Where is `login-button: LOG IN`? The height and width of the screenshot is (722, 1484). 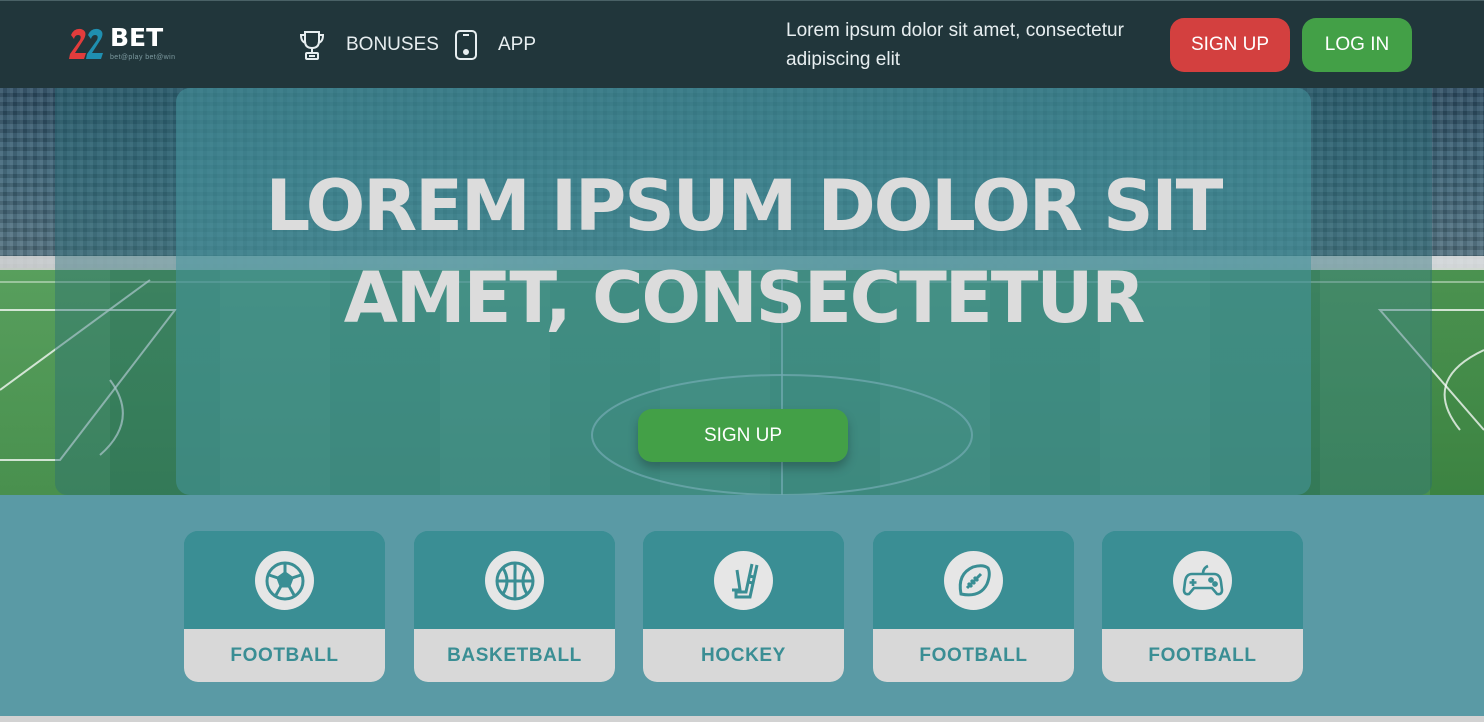 login-button: LOG IN is located at coordinates (1357, 45).